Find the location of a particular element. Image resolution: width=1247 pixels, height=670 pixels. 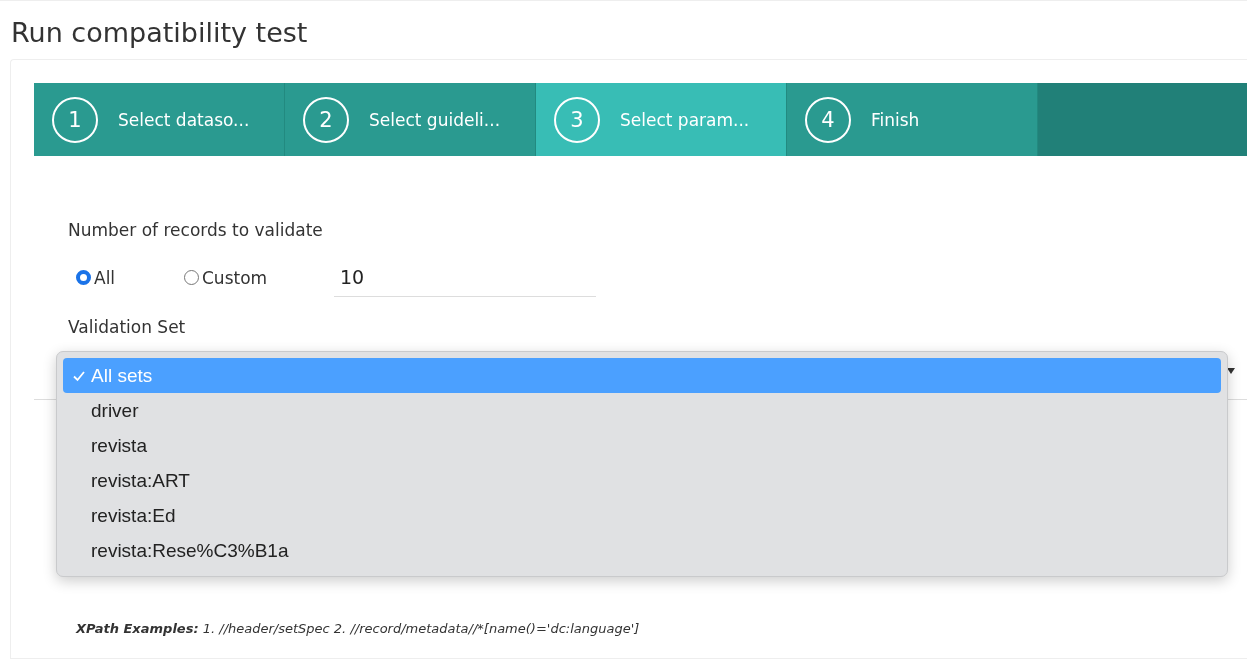

step-number: 3 is located at coordinates (577, 119).